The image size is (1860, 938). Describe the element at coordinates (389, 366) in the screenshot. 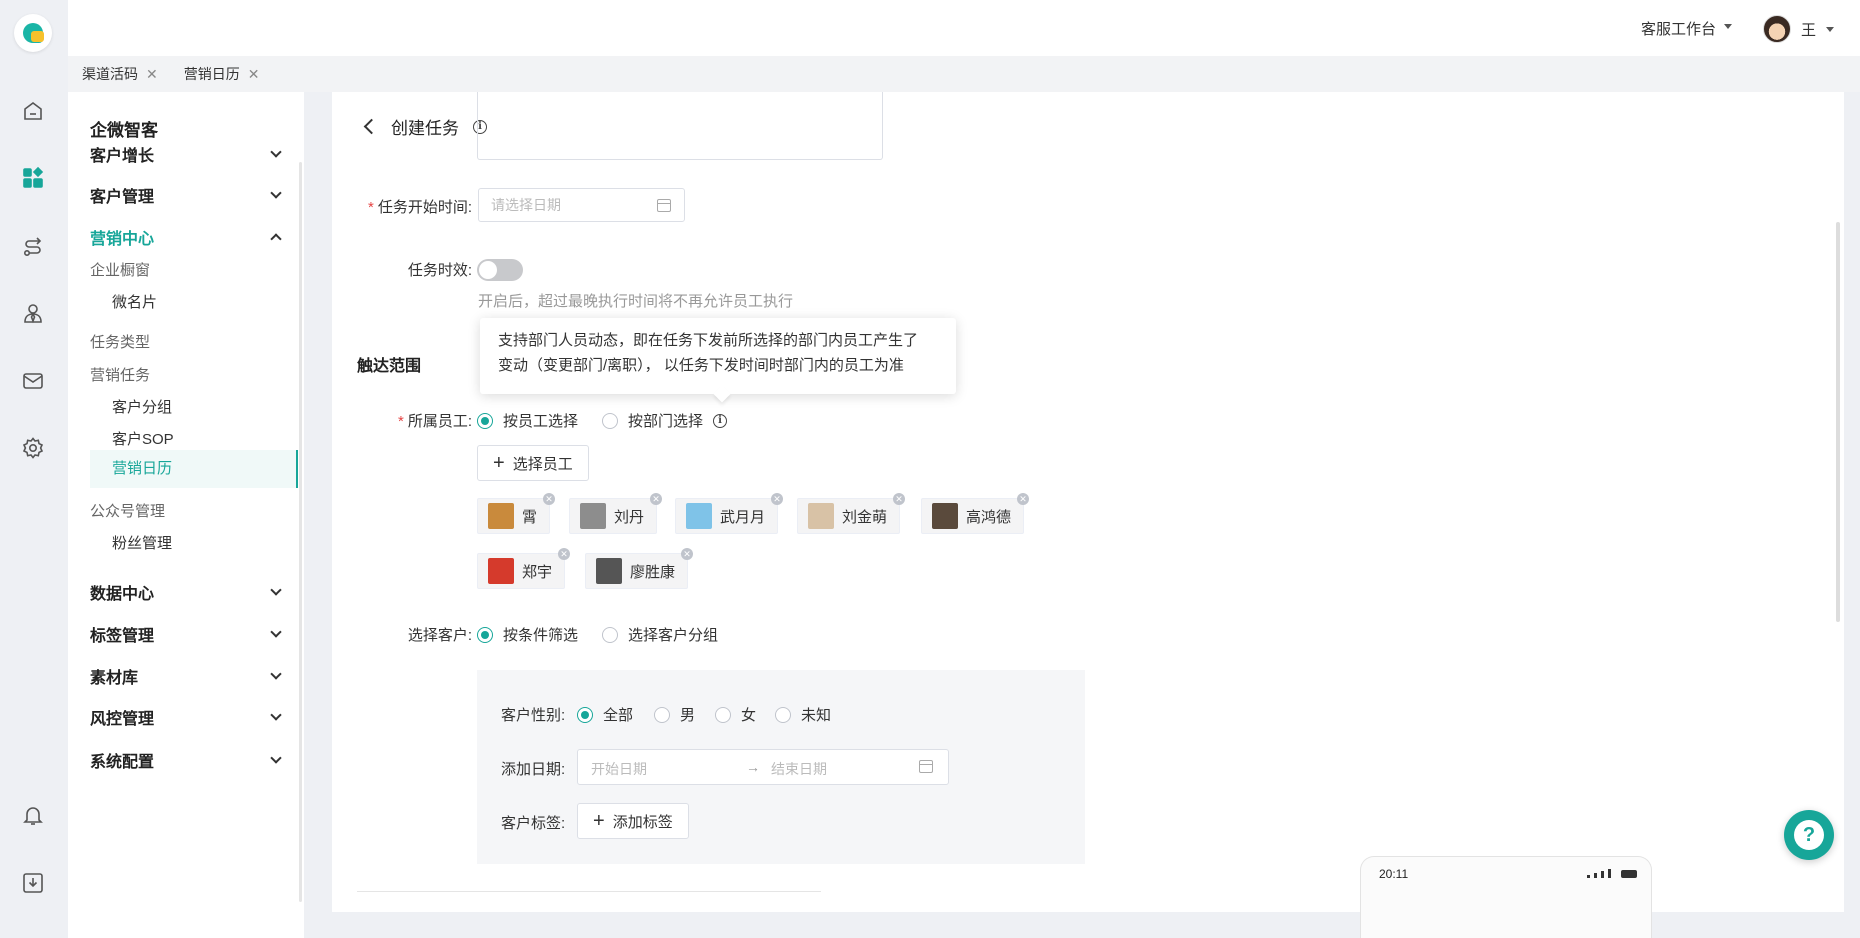

I see `section-title-scope: 触达范围` at that location.